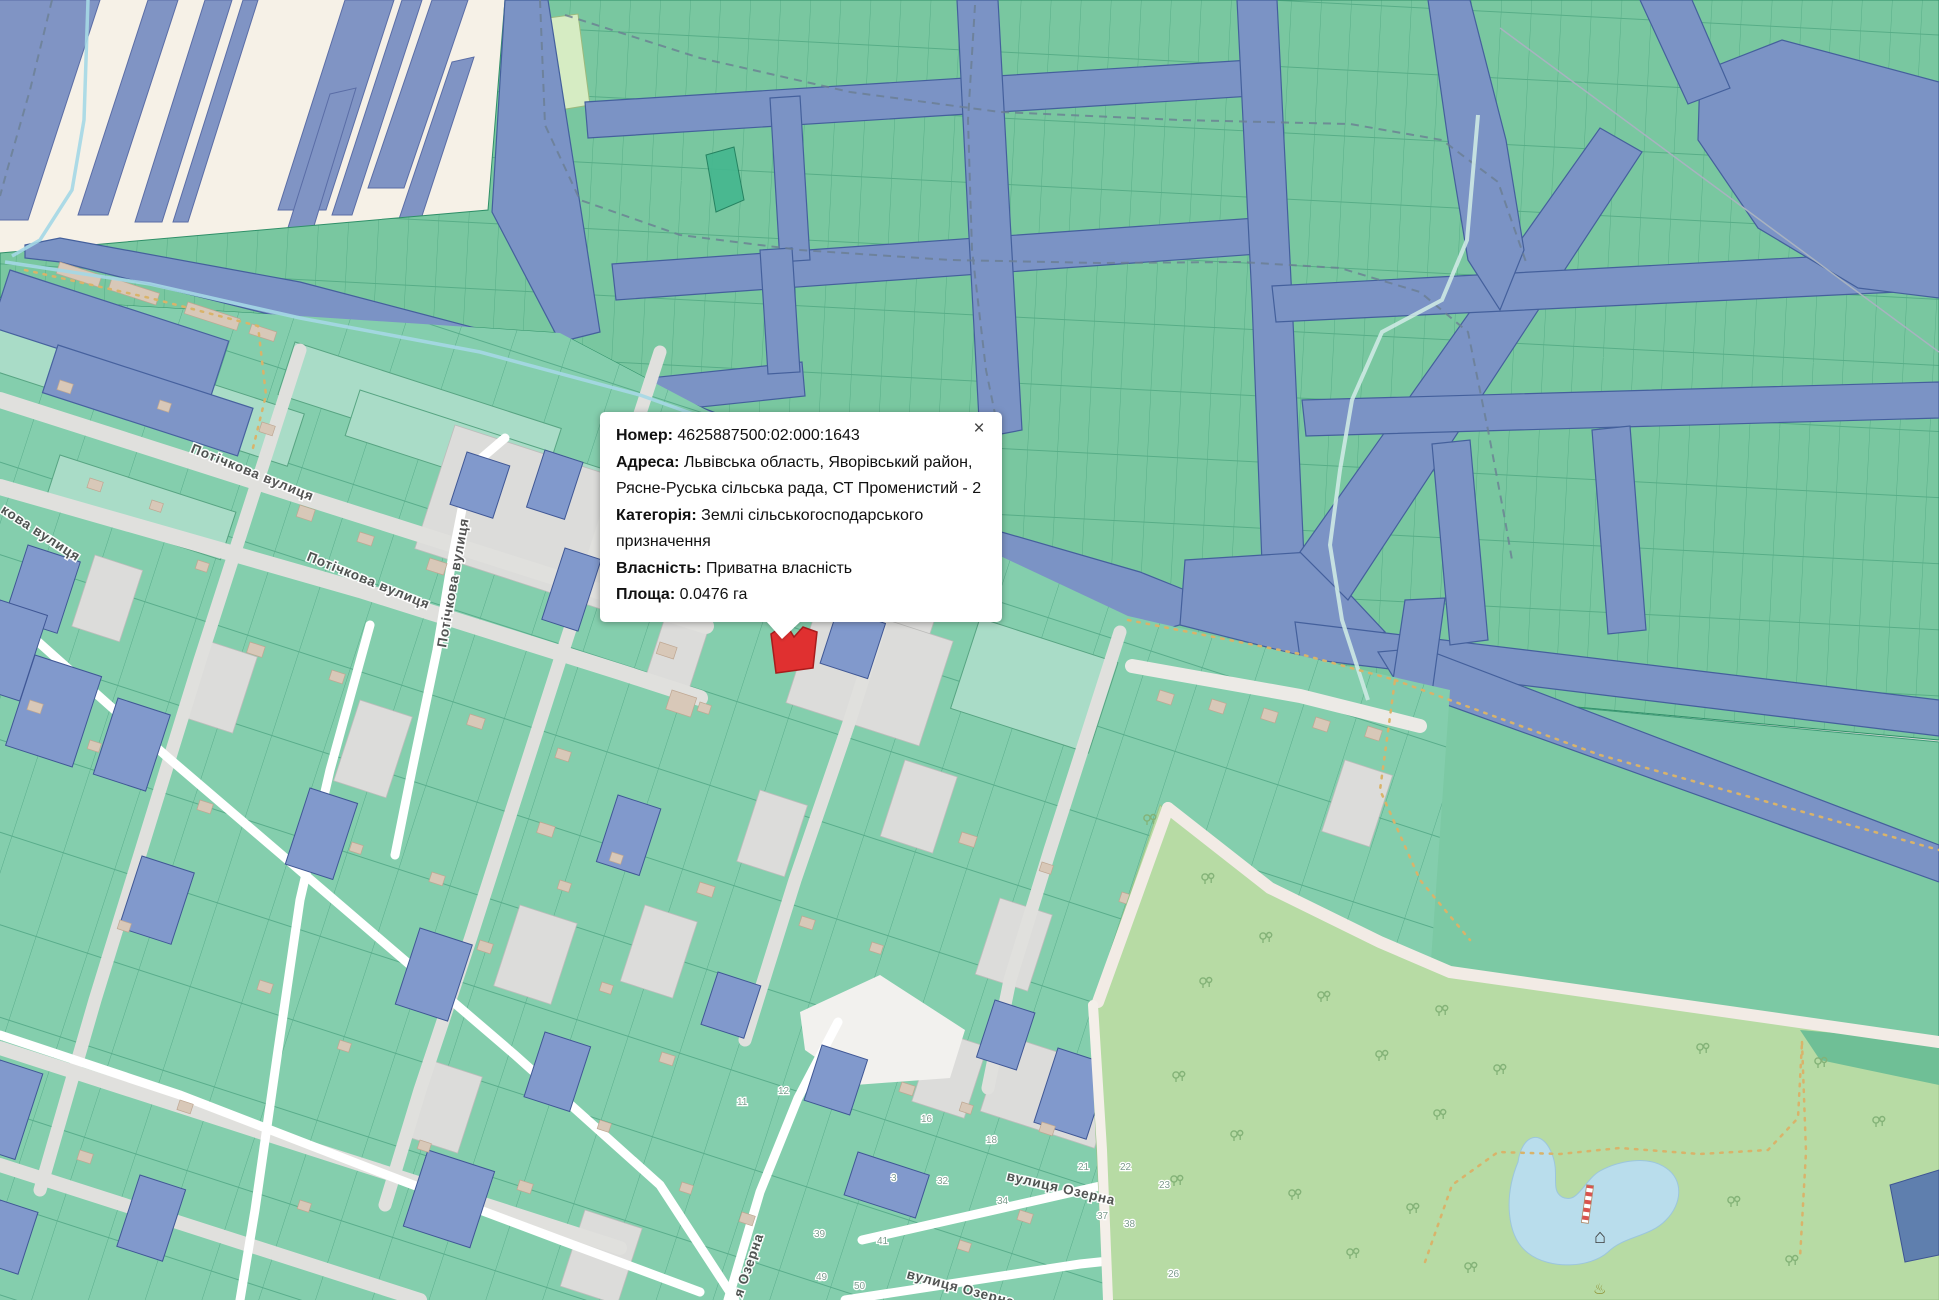 This screenshot has height=1300, width=1939. What do you see at coordinates (648, 462) in the screenshot?
I see `field-label: Адреса:` at bounding box center [648, 462].